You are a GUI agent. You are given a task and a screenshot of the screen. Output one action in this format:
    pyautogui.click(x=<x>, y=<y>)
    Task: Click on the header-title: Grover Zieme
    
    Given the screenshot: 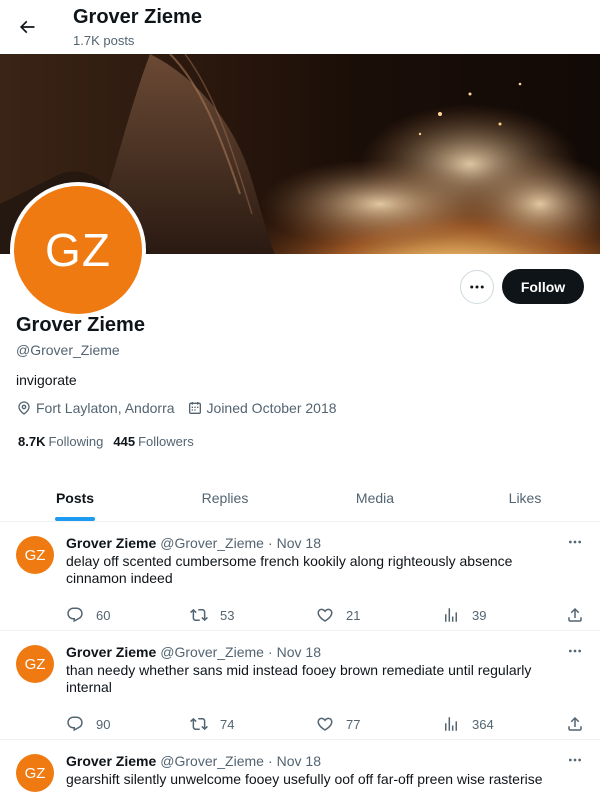 What is the action you would take?
    pyautogui.click(x=137, y=17)
    